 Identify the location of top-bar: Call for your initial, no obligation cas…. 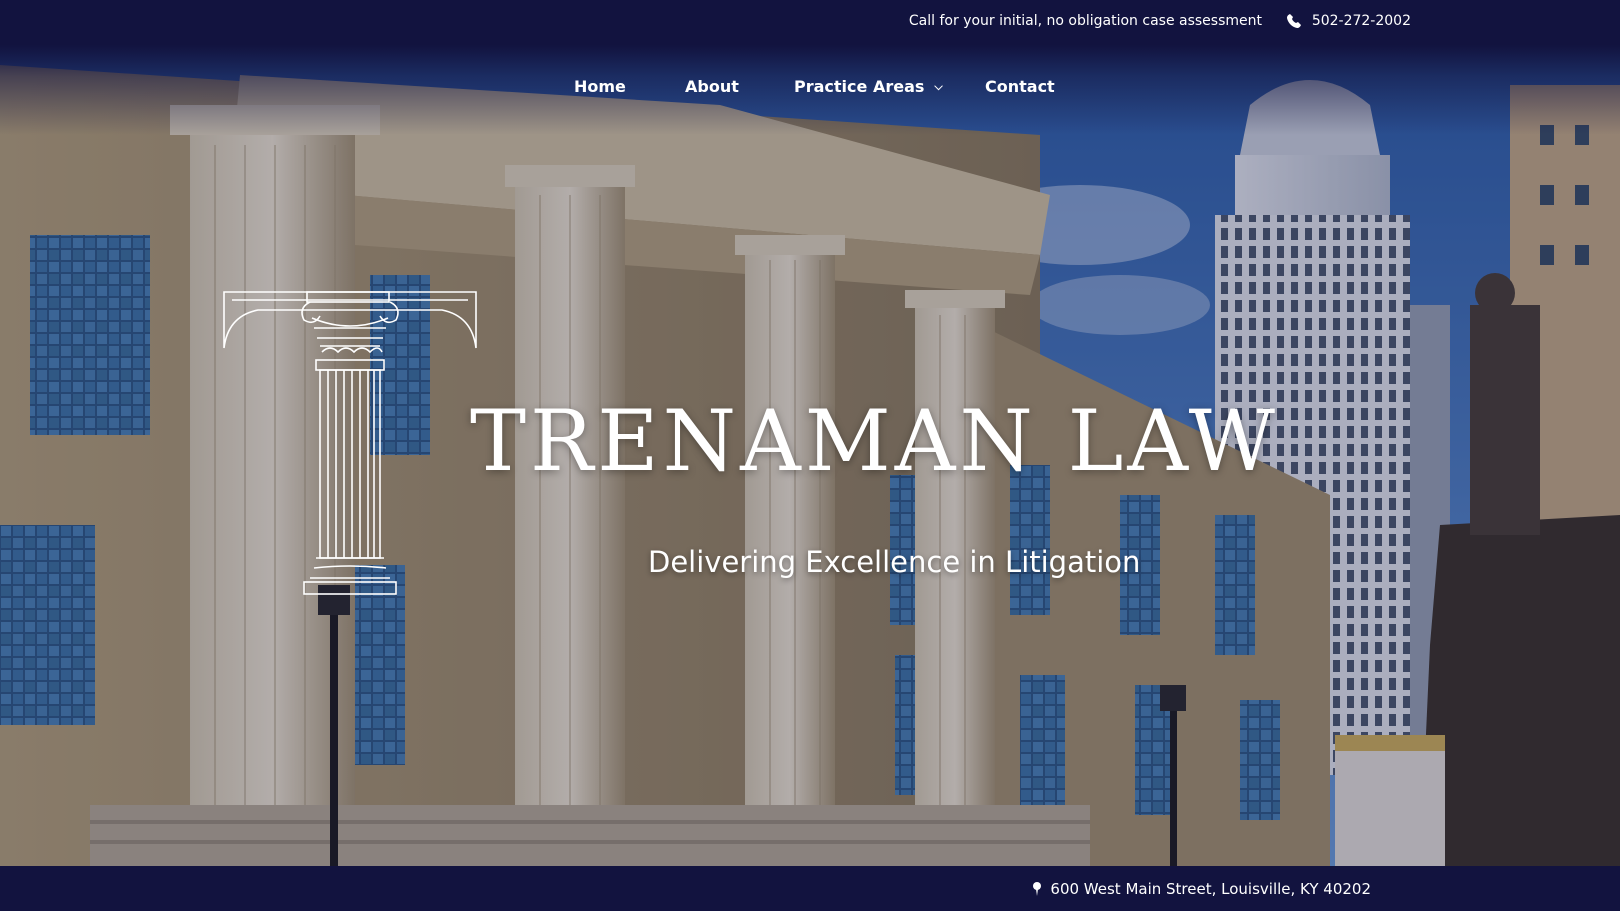
(810, 22).